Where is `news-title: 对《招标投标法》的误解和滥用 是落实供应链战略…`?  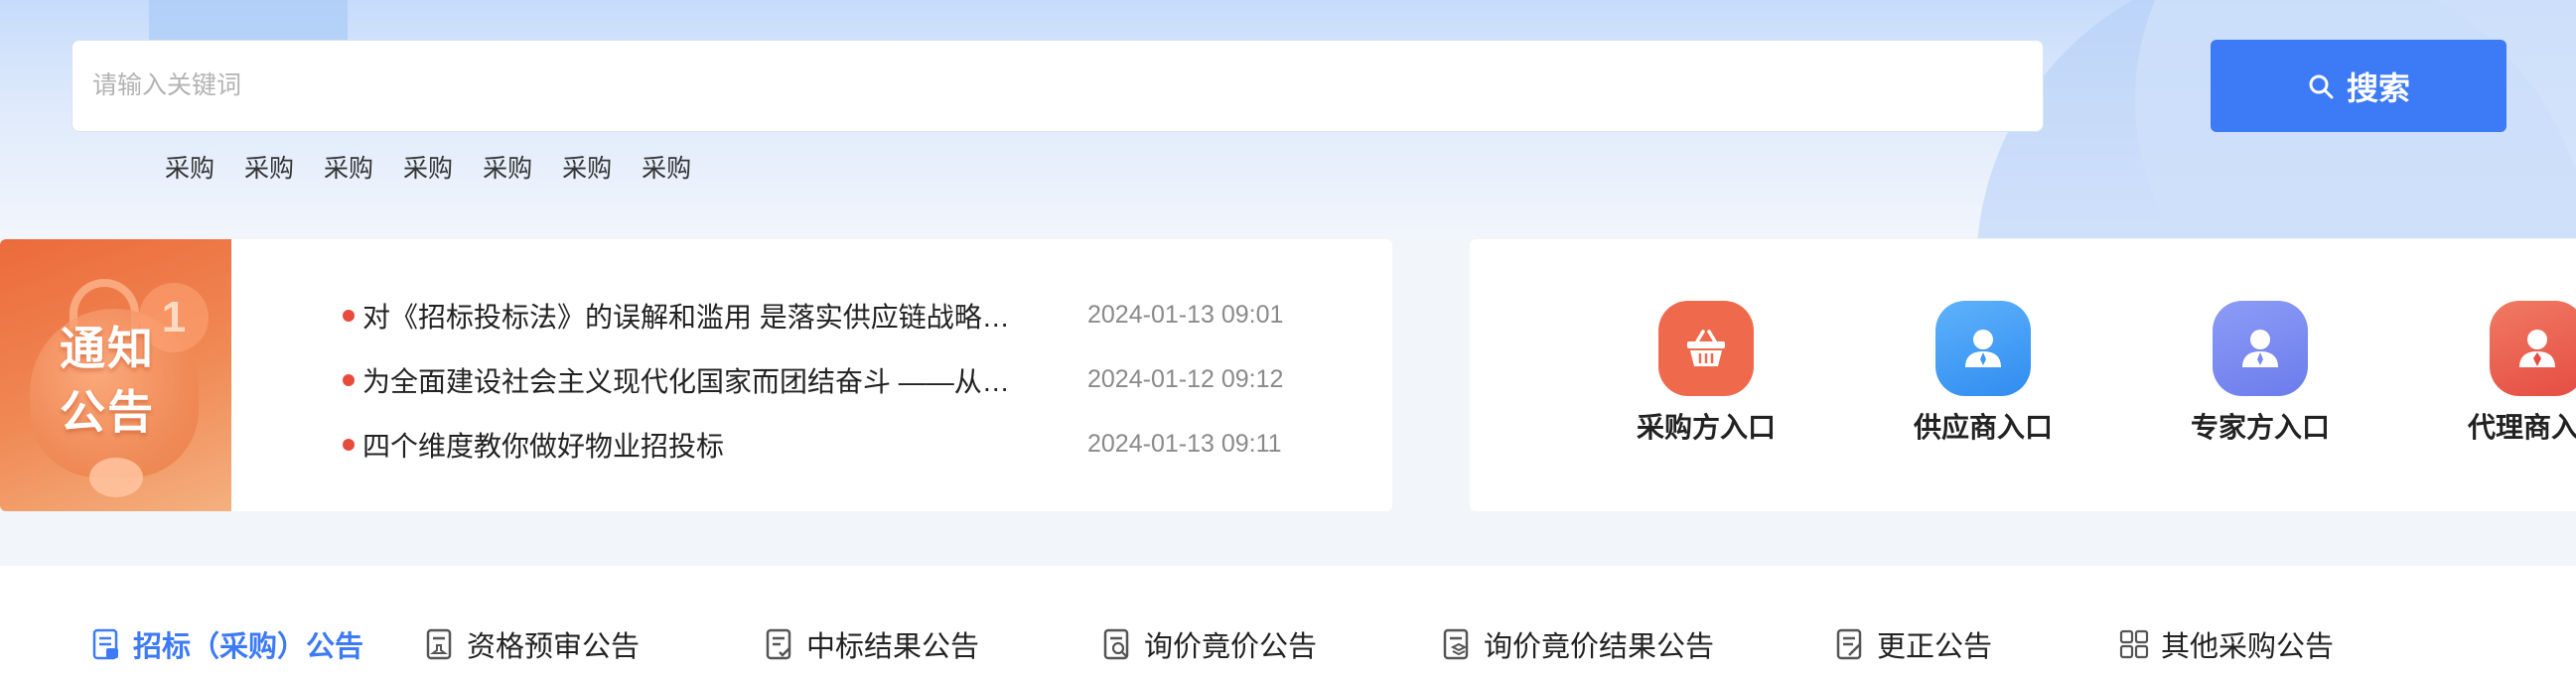
news-title: 对《招标投标法》的误解和滥用 是落实供应链战略… is located at coordinates (686, 317).